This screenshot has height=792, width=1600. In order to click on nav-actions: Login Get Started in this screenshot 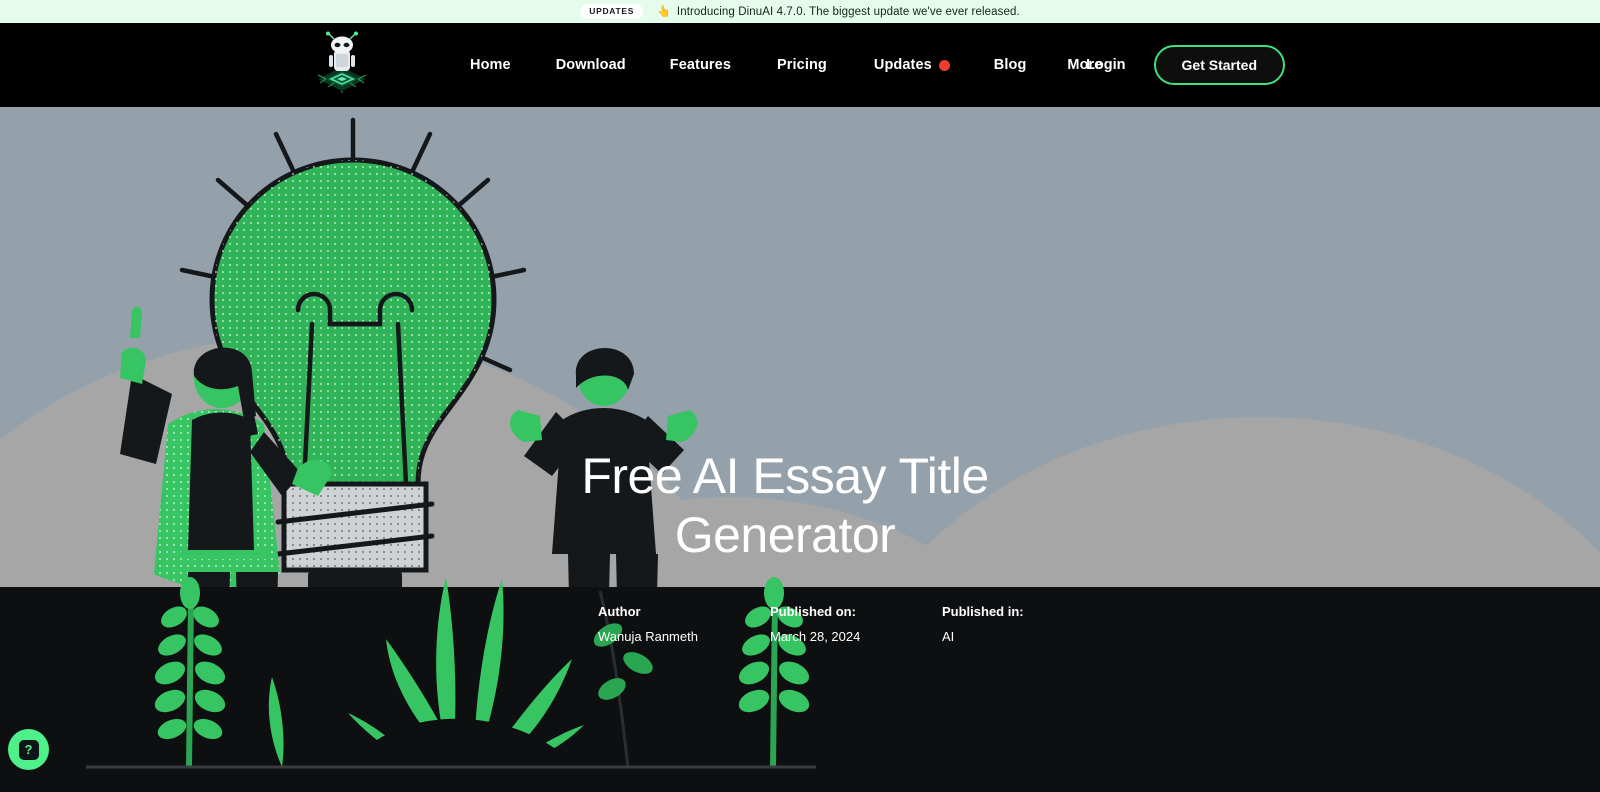, I will do `click(1185, 65)`.